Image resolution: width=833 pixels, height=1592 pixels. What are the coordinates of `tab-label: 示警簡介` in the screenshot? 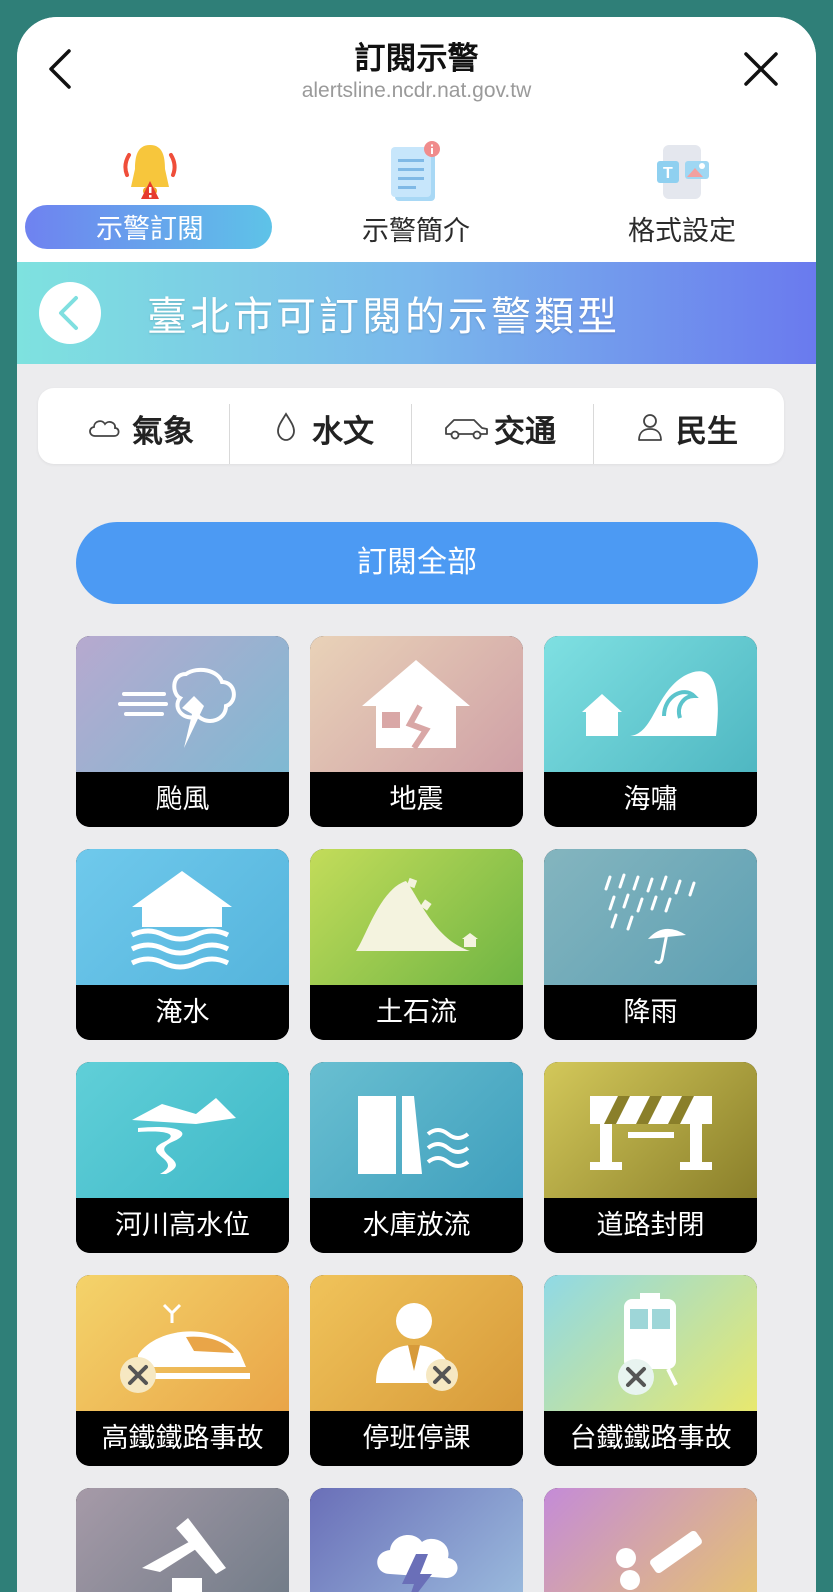 It's located at (416, 231).